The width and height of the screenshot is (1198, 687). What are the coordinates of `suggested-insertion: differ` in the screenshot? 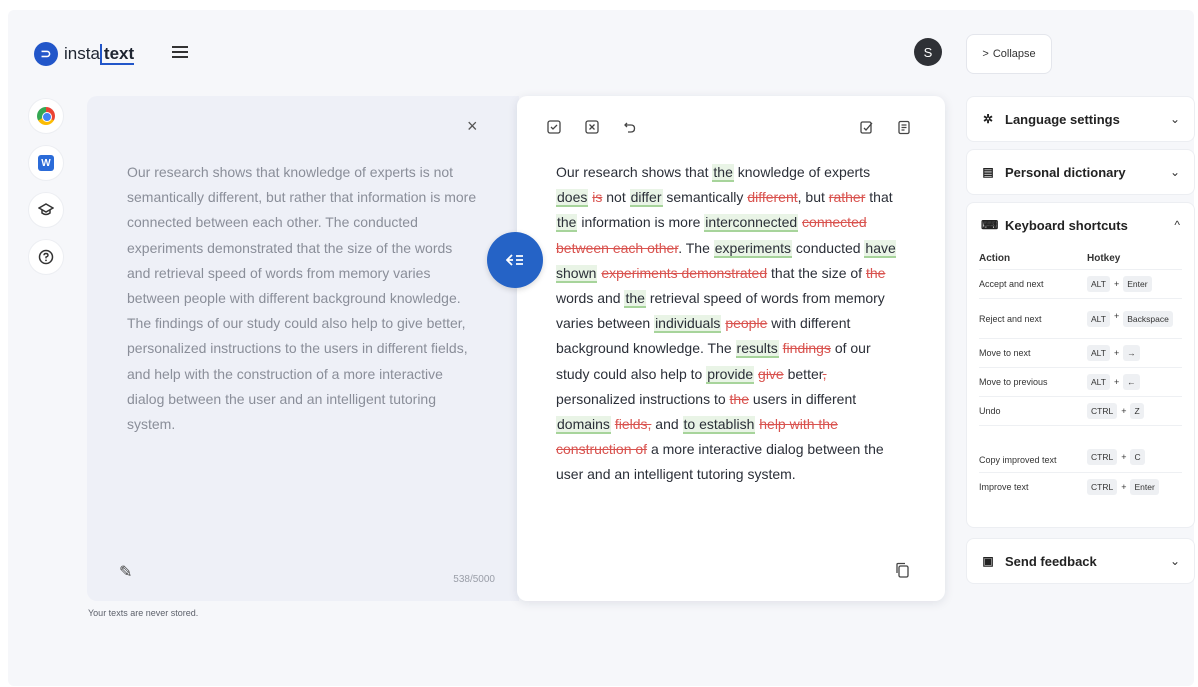 It's located at (646, 198).